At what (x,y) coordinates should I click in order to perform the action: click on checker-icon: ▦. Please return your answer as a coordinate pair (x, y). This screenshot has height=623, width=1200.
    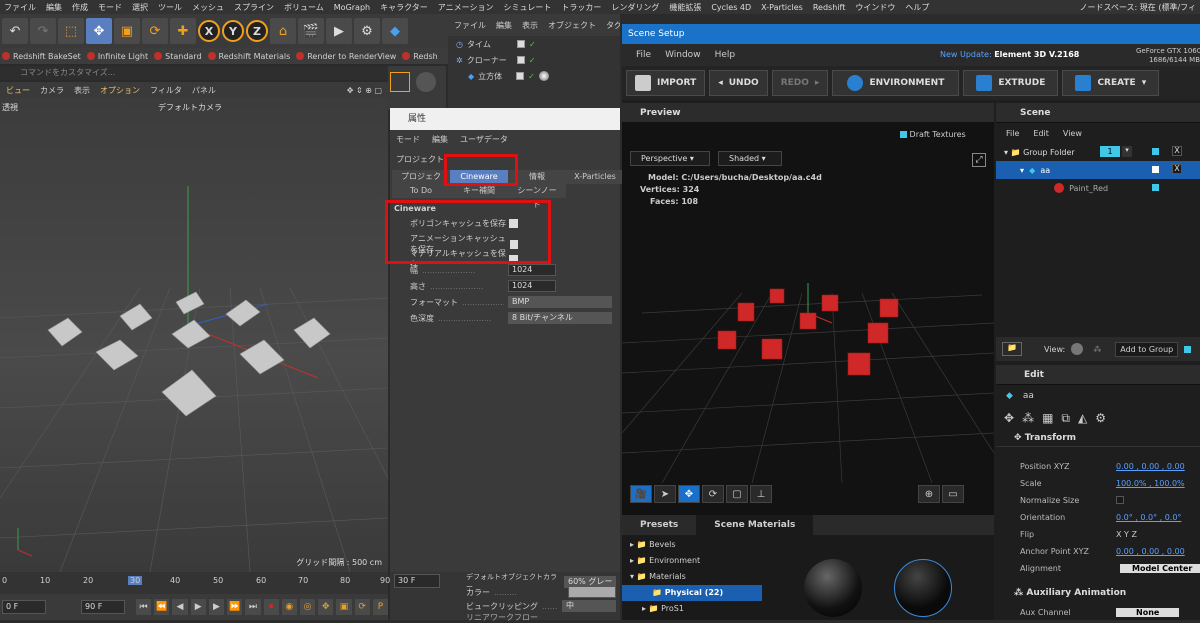
    Looking at the image, I should click on (1047, 418).